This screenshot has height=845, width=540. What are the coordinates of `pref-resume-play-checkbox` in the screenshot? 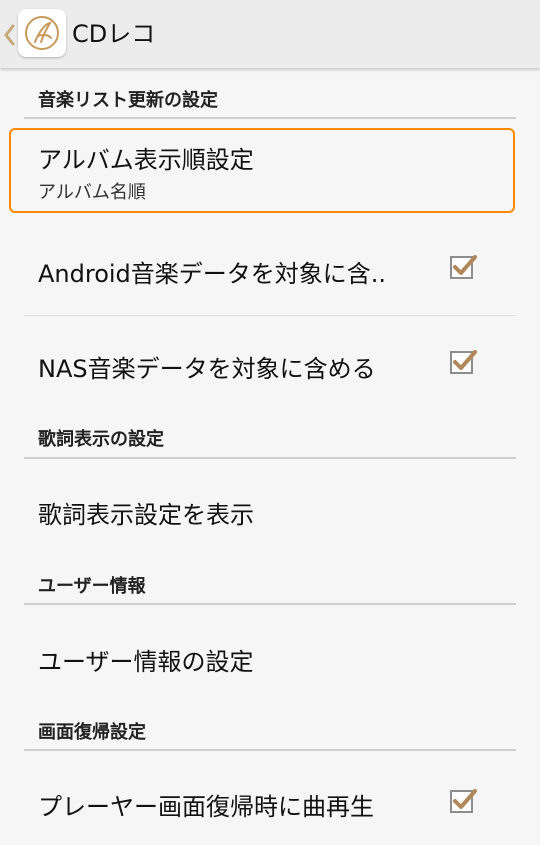 It's located at (463, 801).